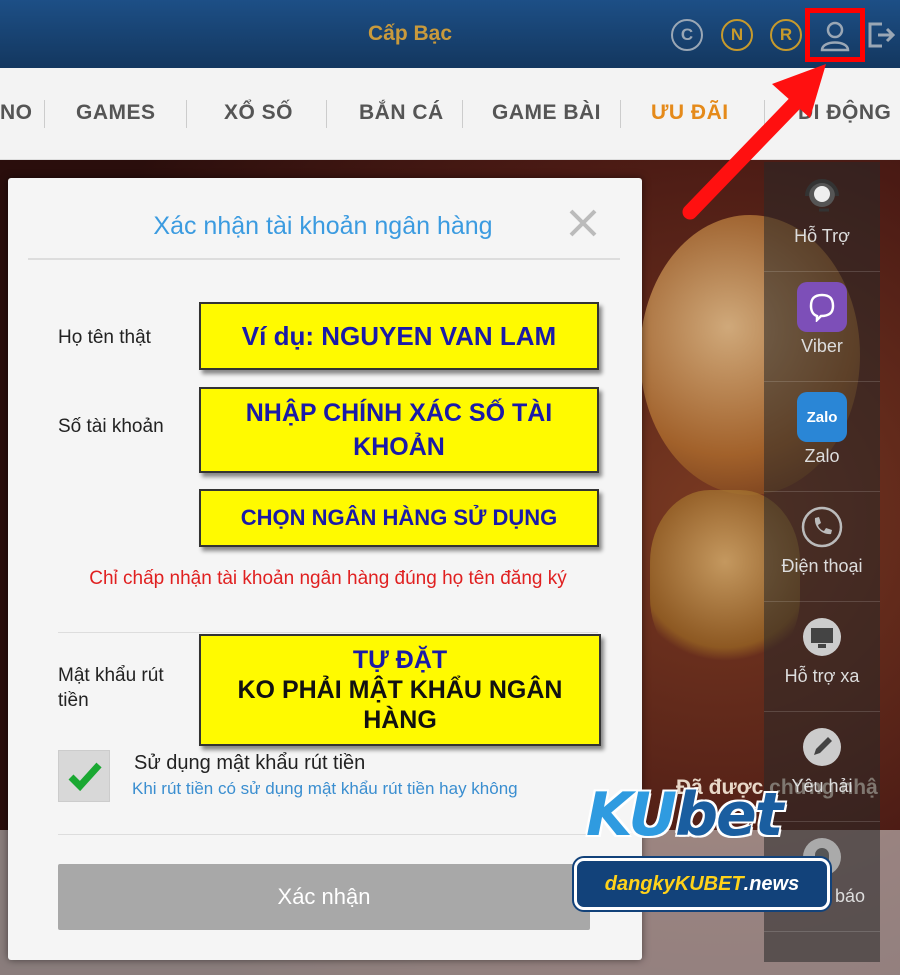 The image size is (900, 975). I want to click on withdraw-password-input: TỰ ĐẶT KO PHẢI MẬT KHẨU NGÂN HÀNG, so click(400, 690).